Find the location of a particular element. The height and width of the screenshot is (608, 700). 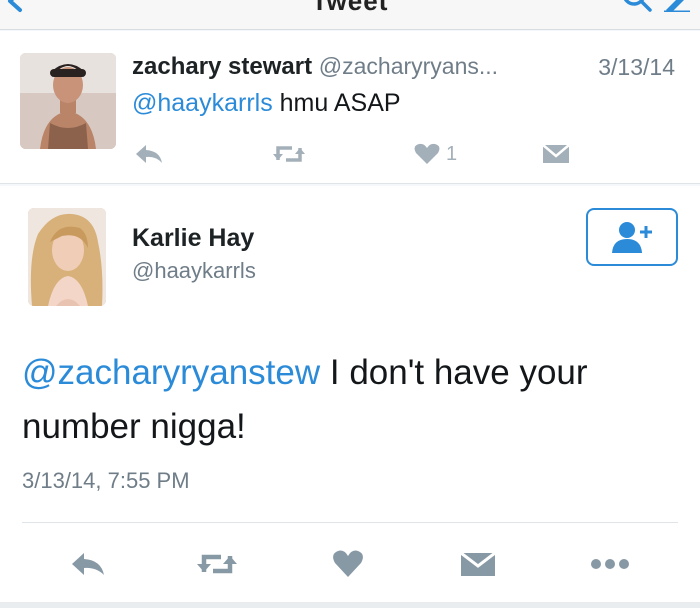

author-handle: @haaykarrls is located at coordinates (194, 271).